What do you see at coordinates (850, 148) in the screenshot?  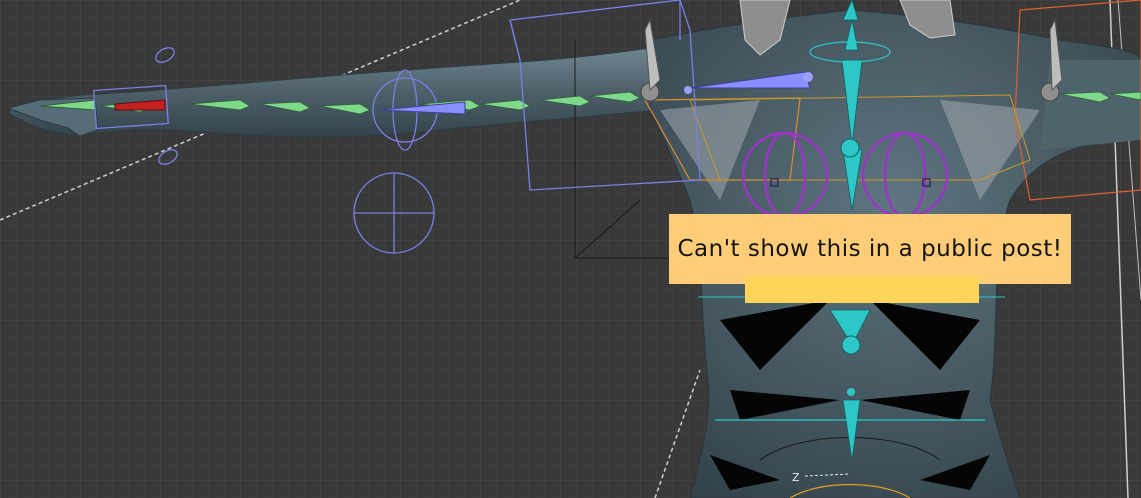 I see `spine-joint` at bounding box center [850, 148].